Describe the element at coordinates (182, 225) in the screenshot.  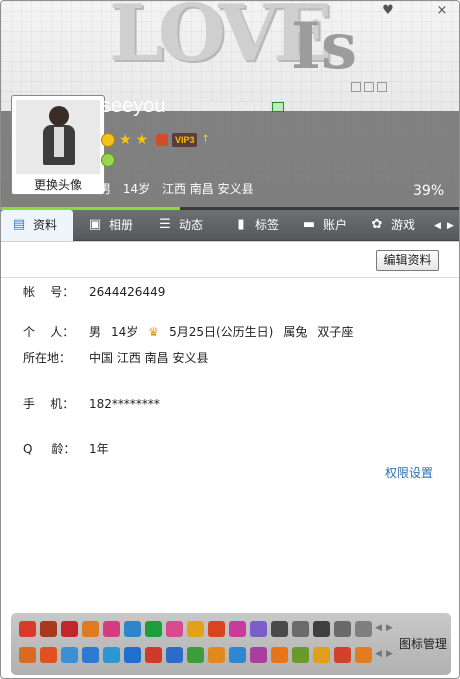
I see `tab-feed: ☰ 动态` at that location.